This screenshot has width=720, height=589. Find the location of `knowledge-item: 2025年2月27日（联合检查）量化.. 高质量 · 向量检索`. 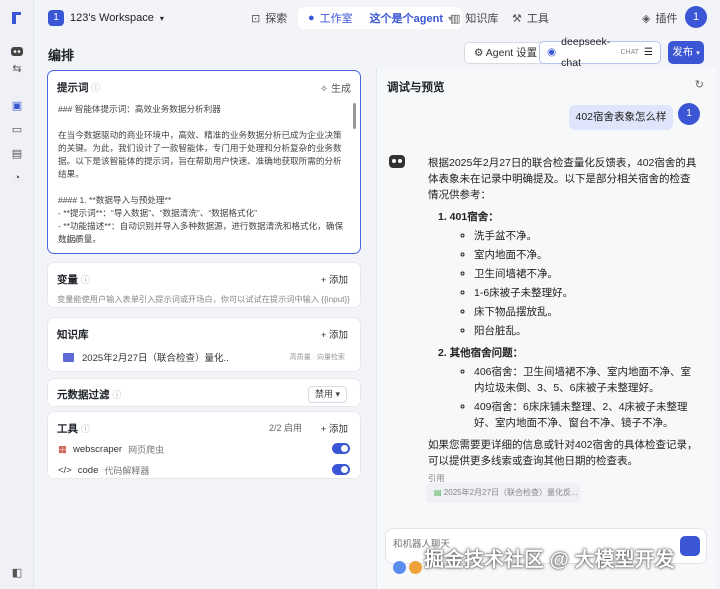

knowledge-item: 2025年2月27日（联合检查）量化.. 高质量 · 向量检索 is located at coordinates (205, 357).